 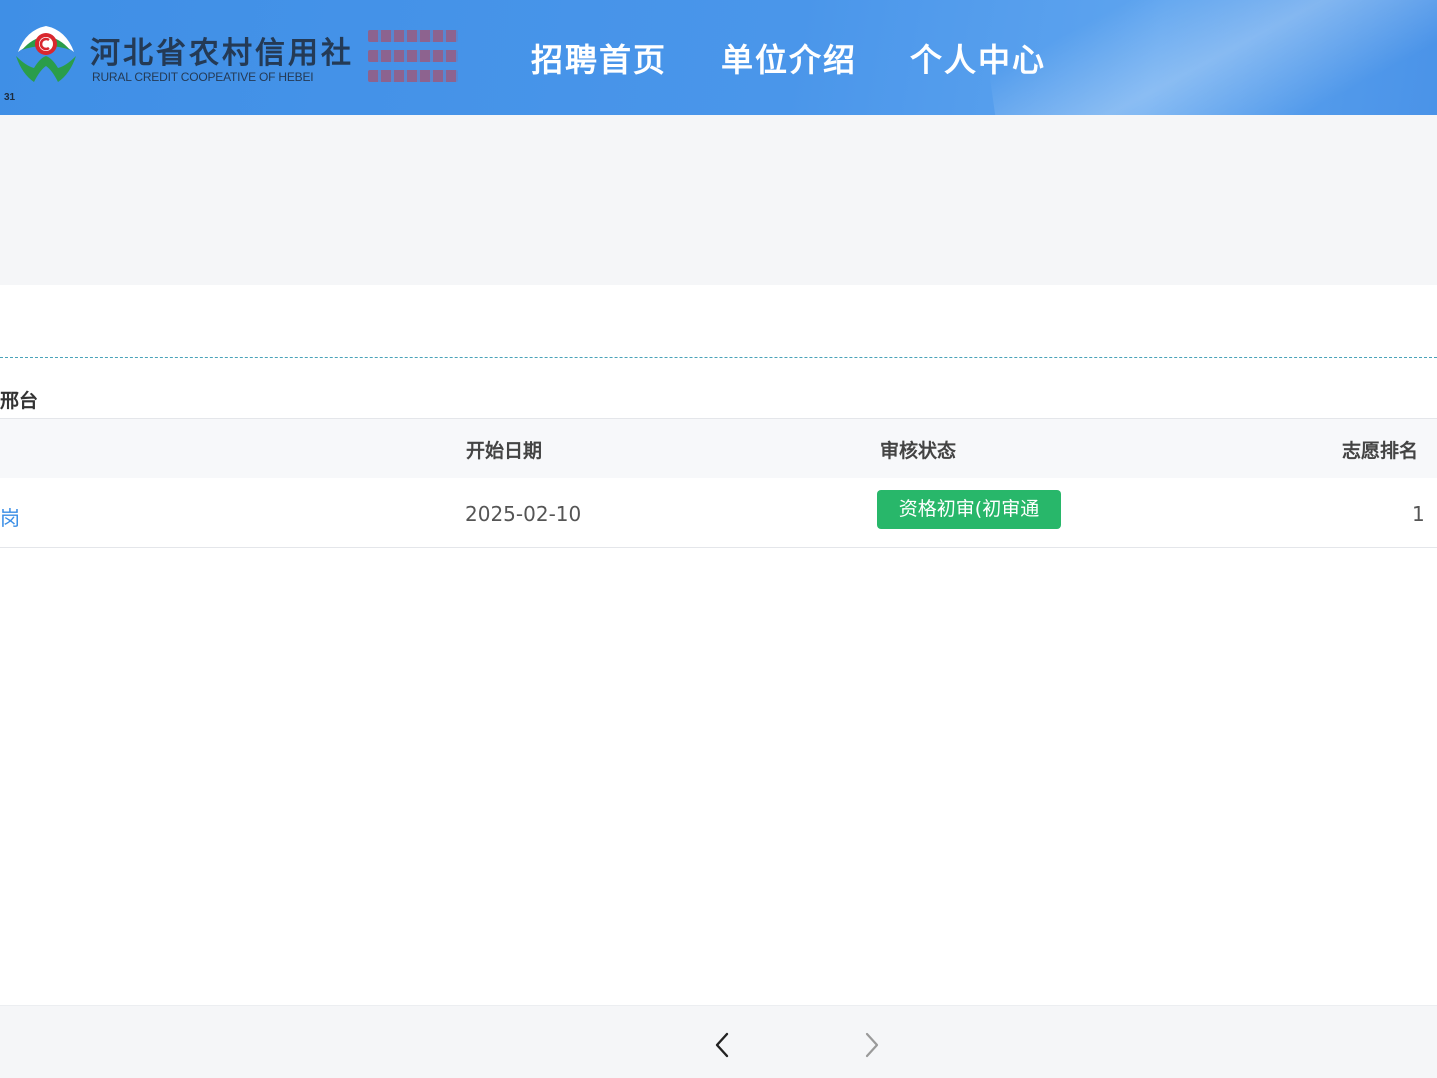 I want to click on back-button, so click(x=723, y=1045).